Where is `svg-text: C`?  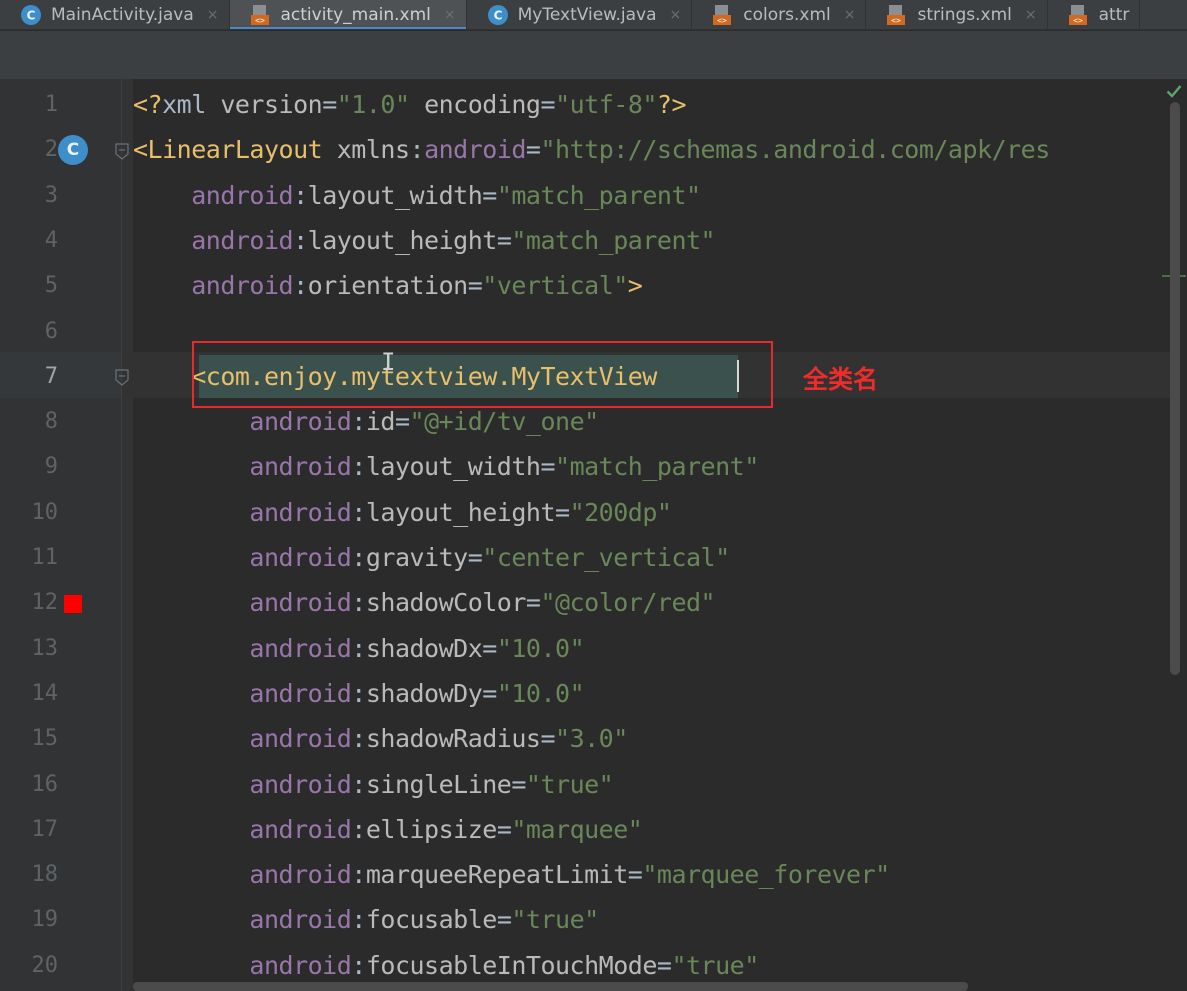
svg-text: C is located at coordinates (497, 16).